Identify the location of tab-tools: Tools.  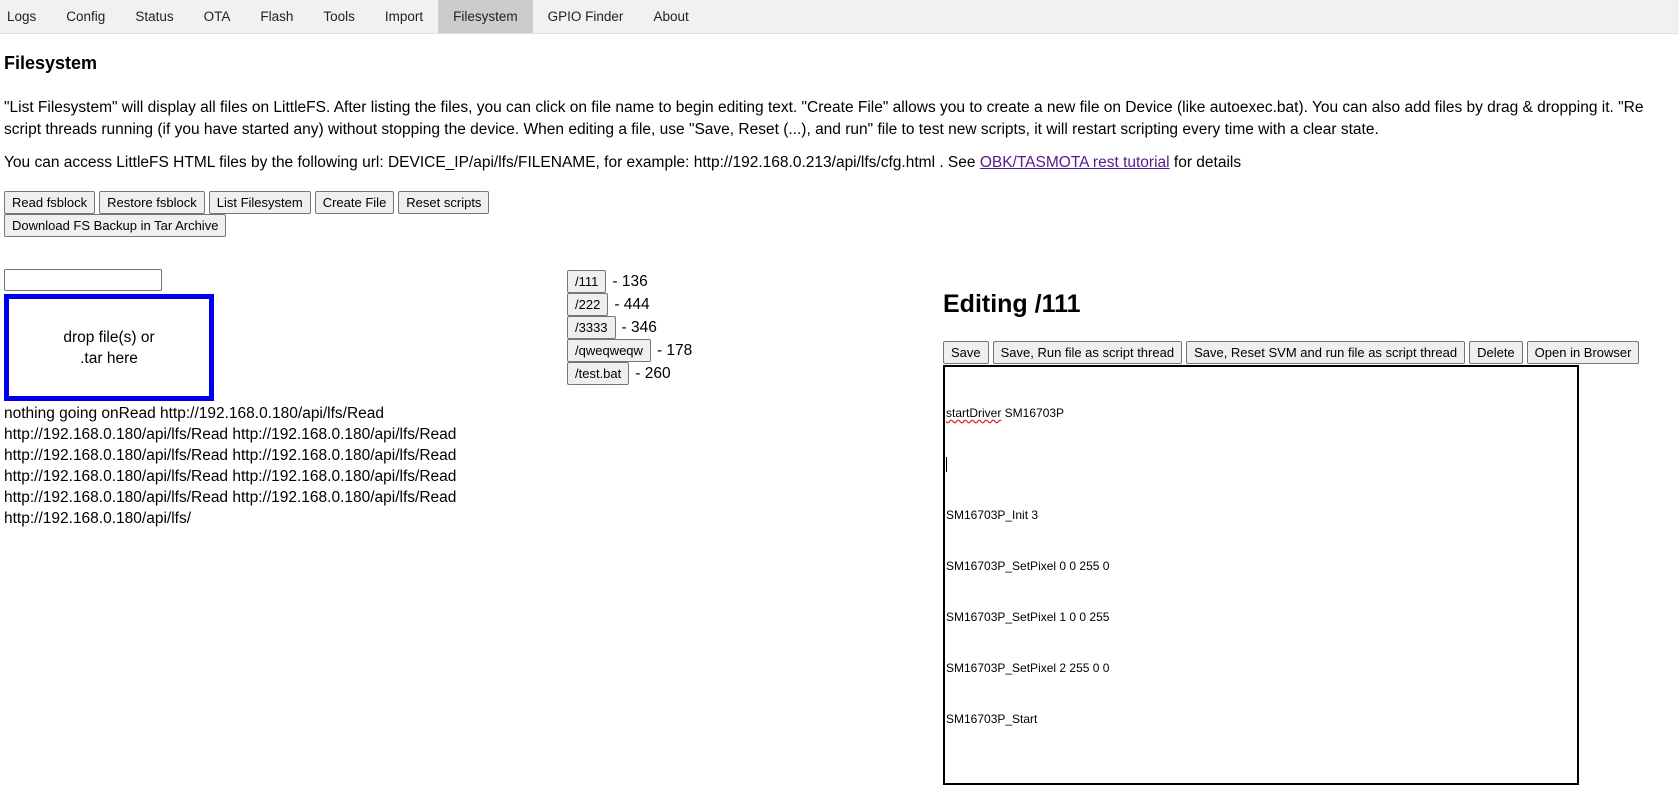
(339, 16).